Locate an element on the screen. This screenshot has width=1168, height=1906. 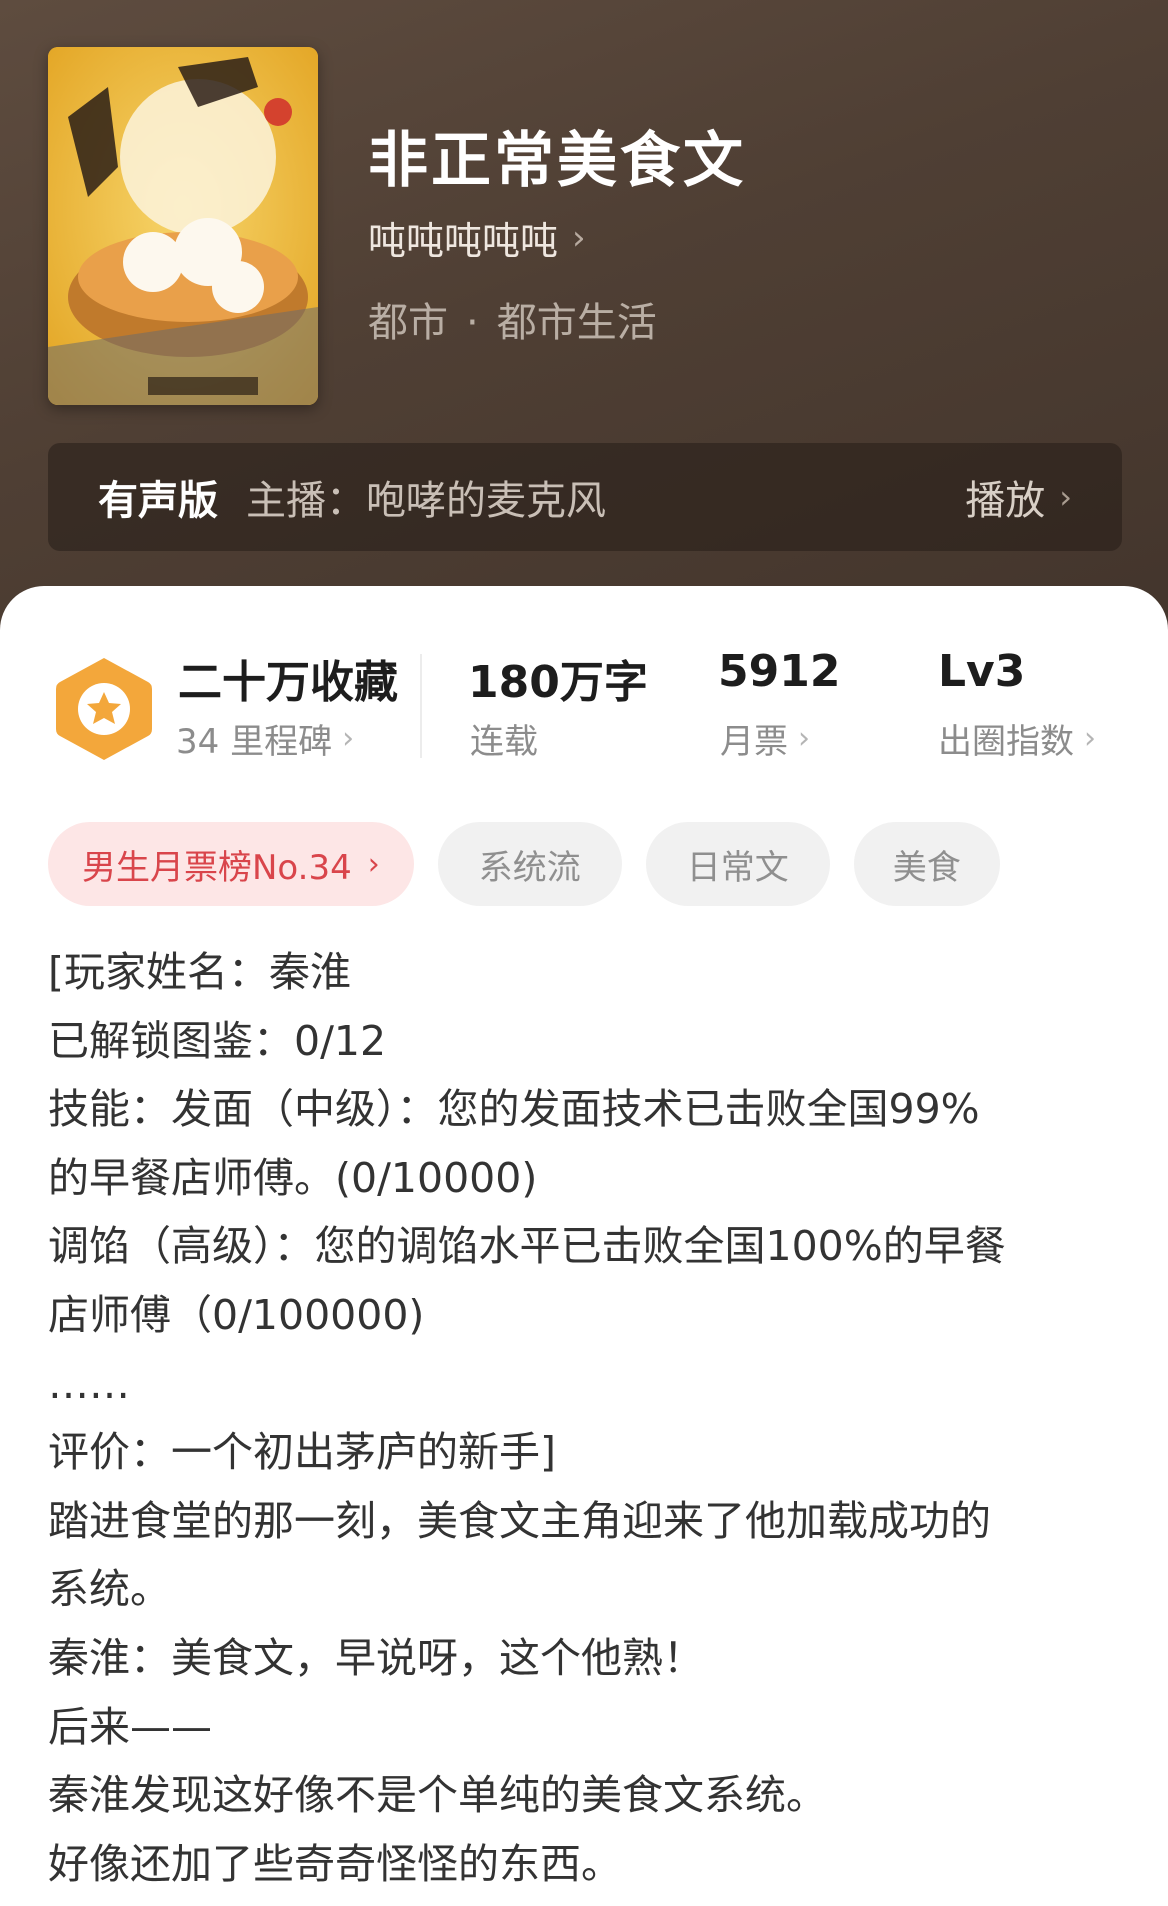
synopsis-line: 店师傅（0/100000) is located at coordinates (236, 1314).